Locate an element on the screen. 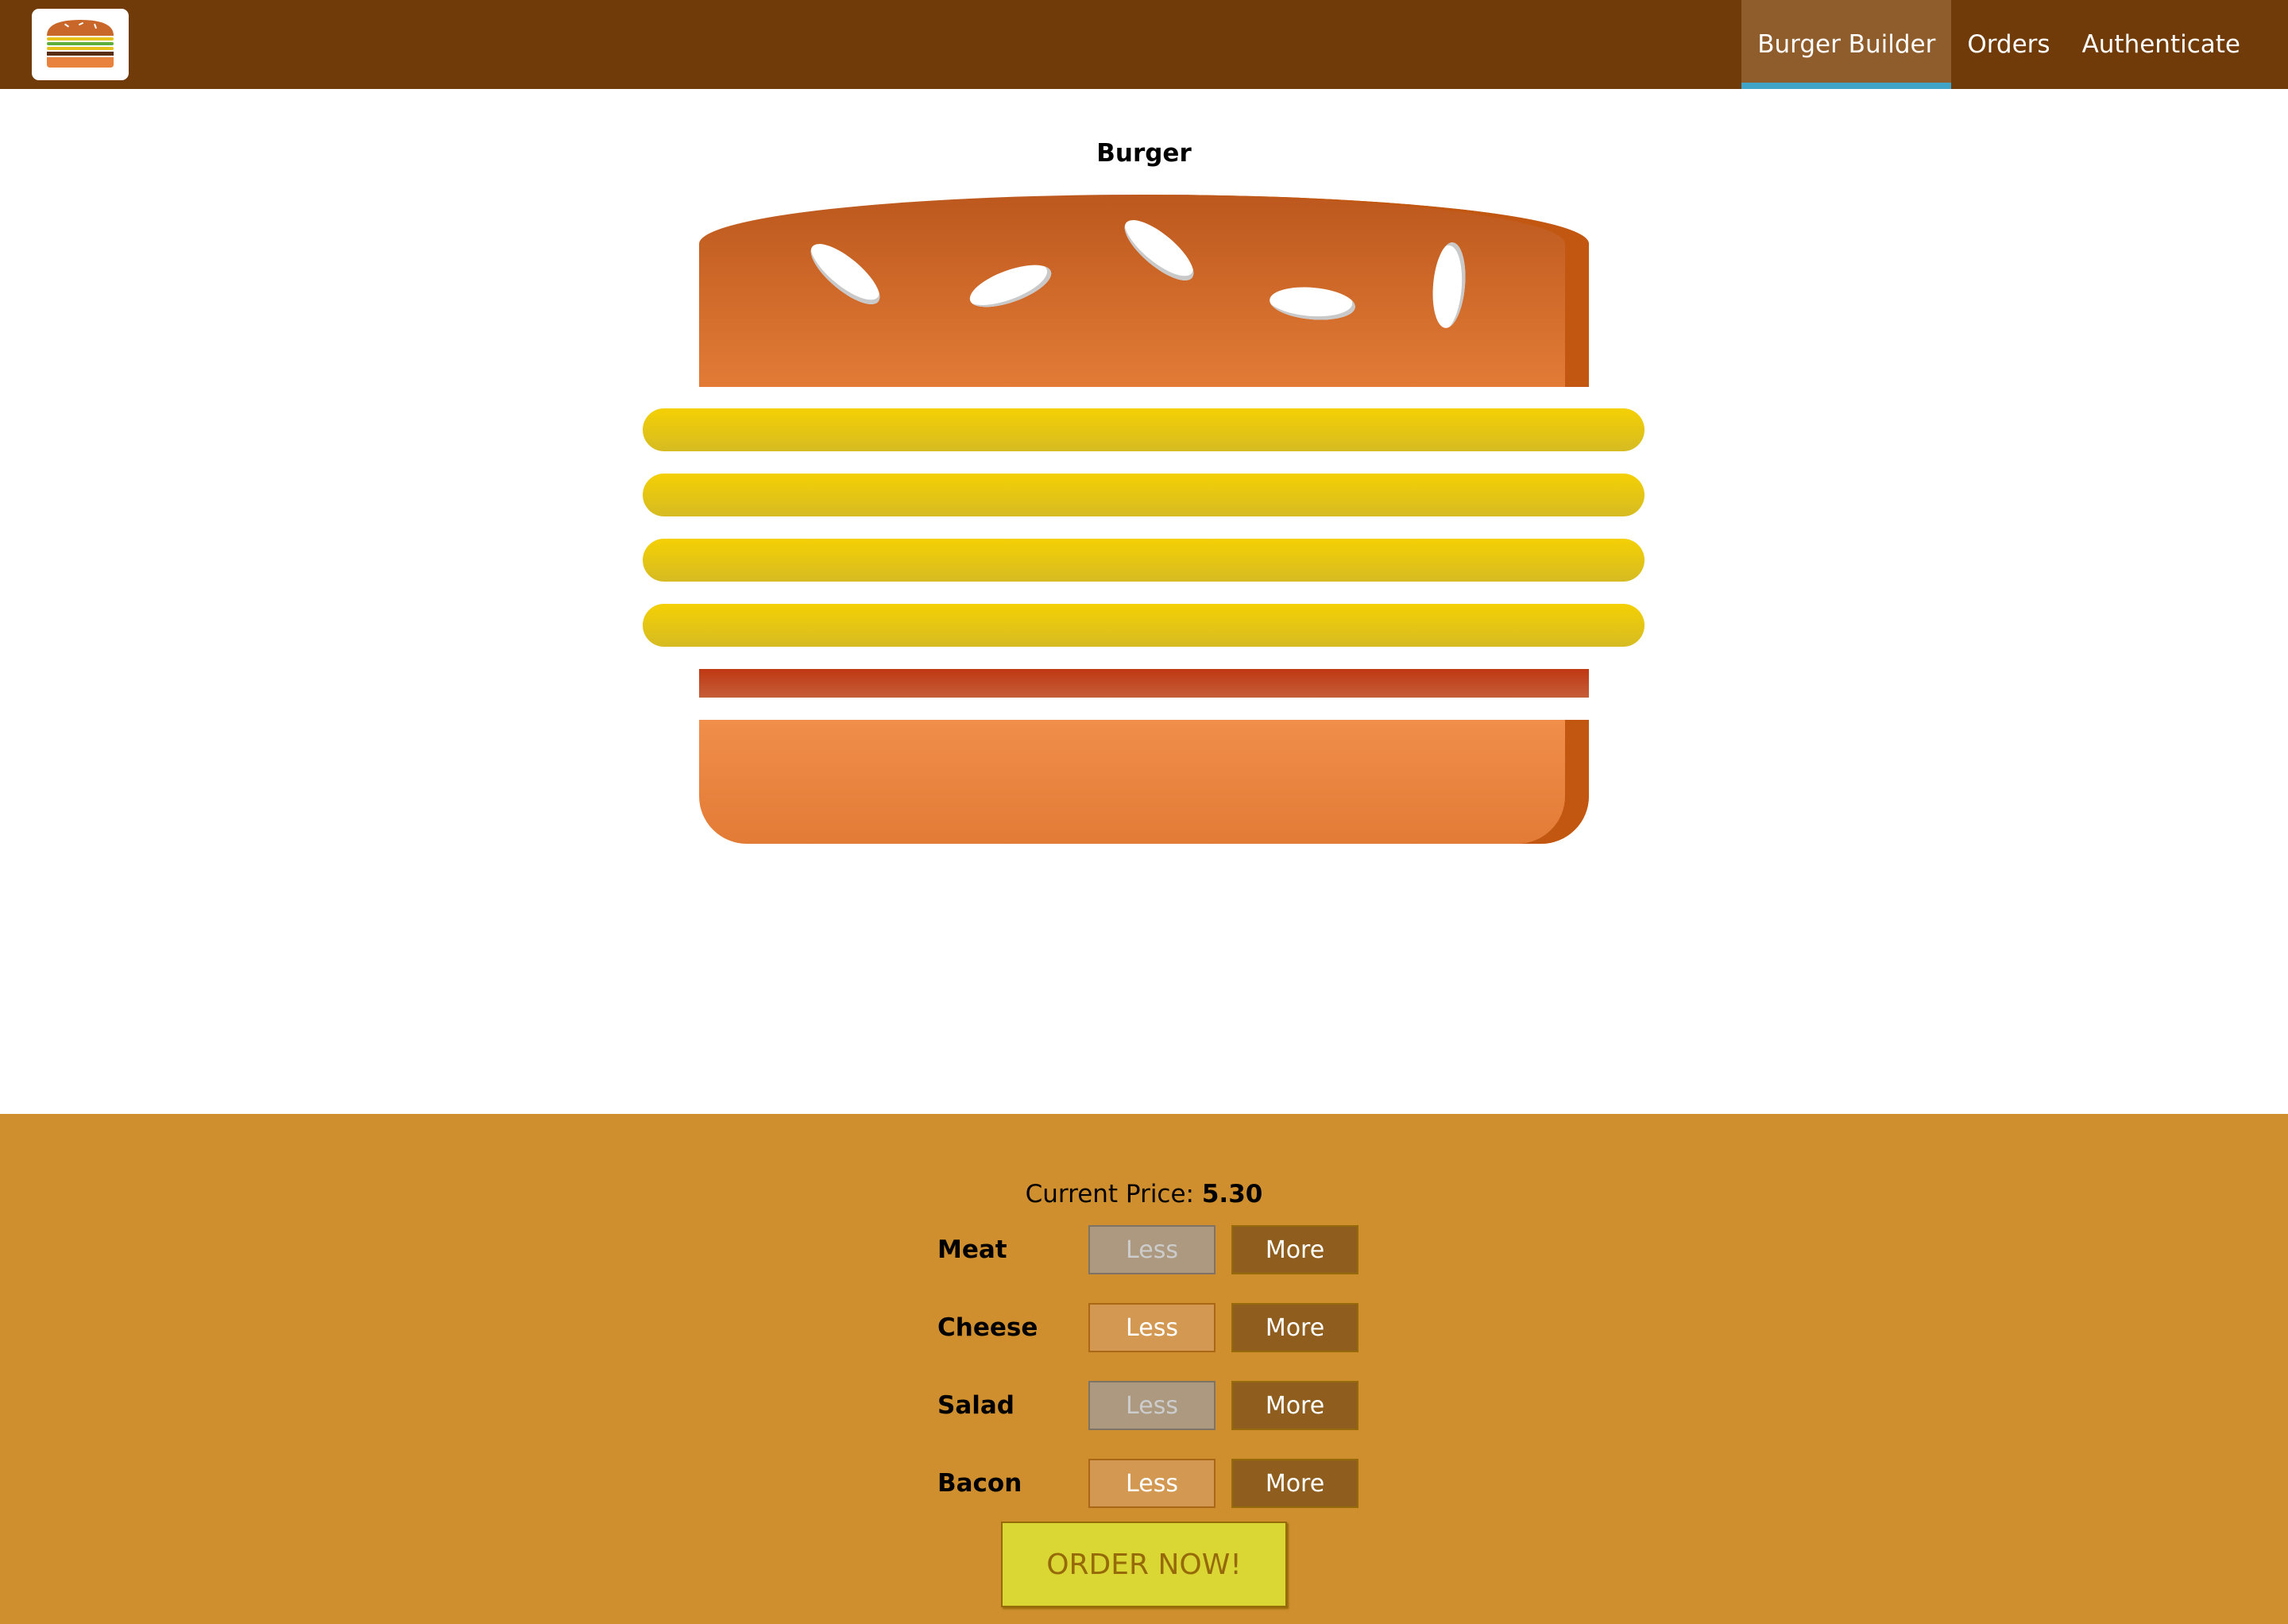 This screenshot has width=2288, height=1624. less-cheese-button: Less is located at coordinates (1152, 1327).